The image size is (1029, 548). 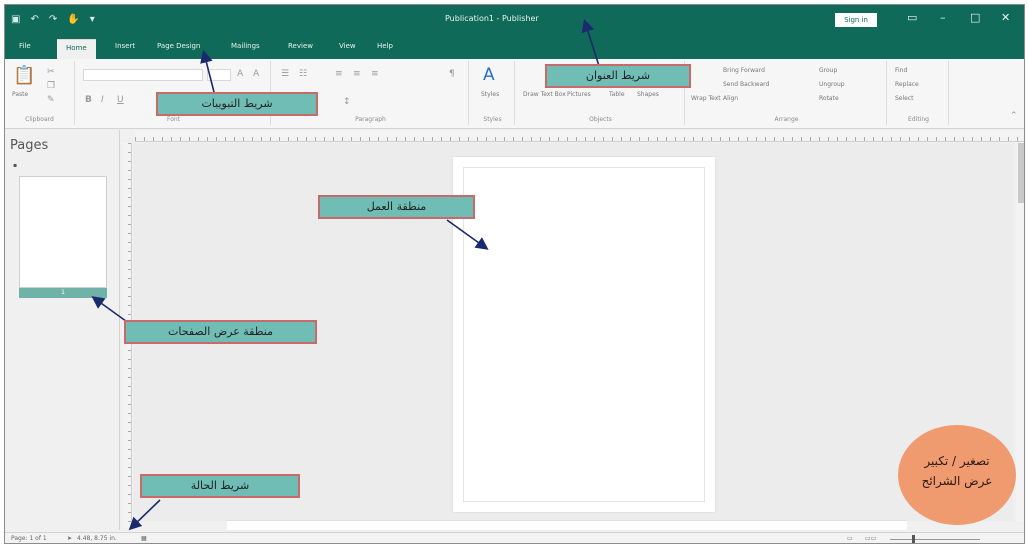 What do you see at coordinates (706, 98) in the screenshot?
I see `wrap-text-button: Wrap Text` at bounding box center [706, 98].